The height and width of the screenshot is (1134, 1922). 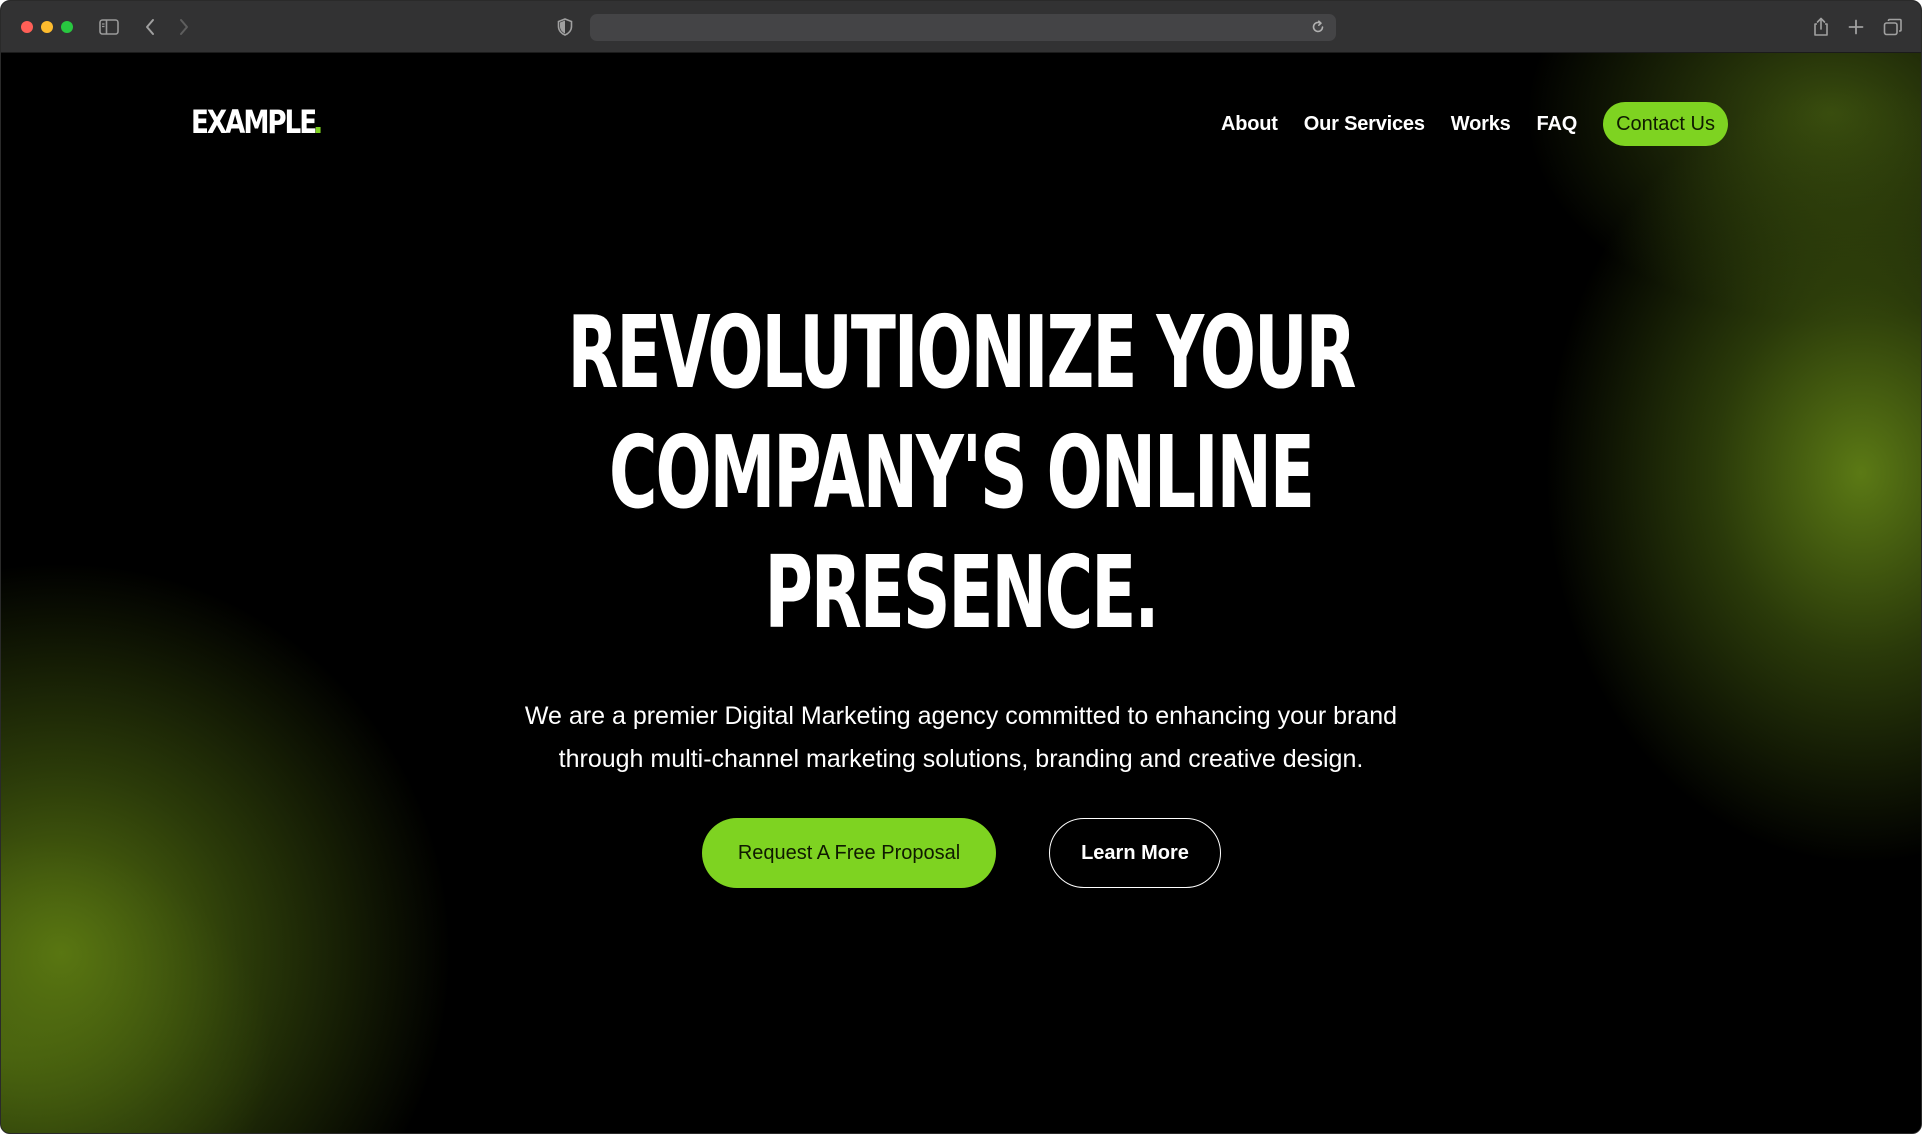 I want to click on request-proposal-button: Request A Free Proposal, so click(x=849, y=853).